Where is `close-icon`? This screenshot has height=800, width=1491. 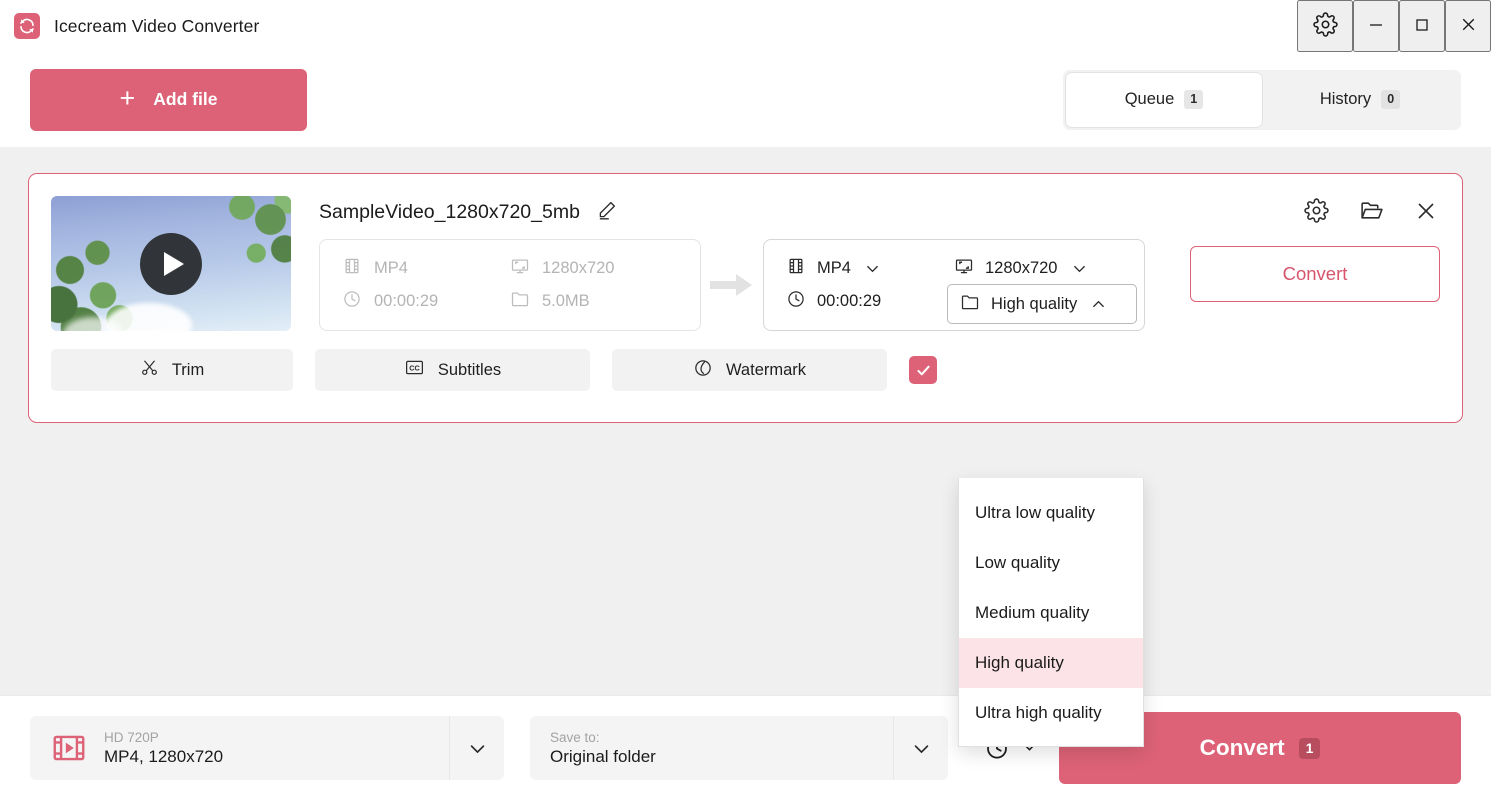 close-icon is located at coordinates (1468, 26).